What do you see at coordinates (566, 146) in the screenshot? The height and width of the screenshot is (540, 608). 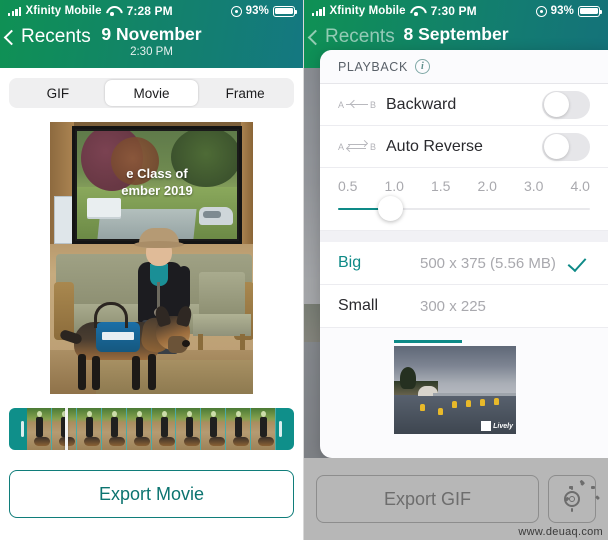 I see `toggle-auto-reverse` at bounding box center [566, 146].